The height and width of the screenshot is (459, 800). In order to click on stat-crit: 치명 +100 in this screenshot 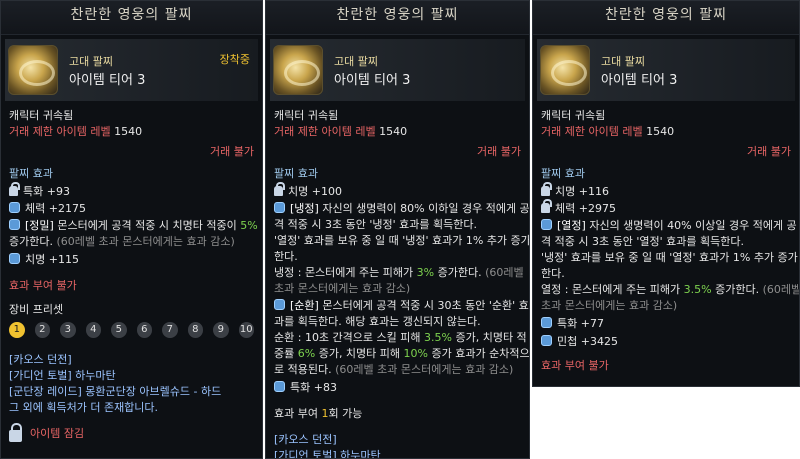, I will do `click(315, 191)`.